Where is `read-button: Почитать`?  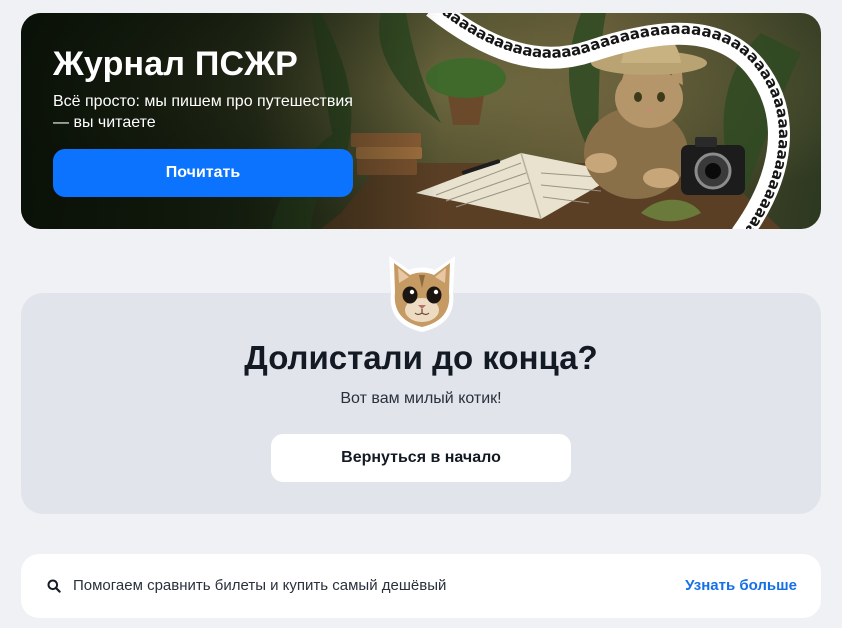
read-button: Почитать is located at coordinates (203, 173).